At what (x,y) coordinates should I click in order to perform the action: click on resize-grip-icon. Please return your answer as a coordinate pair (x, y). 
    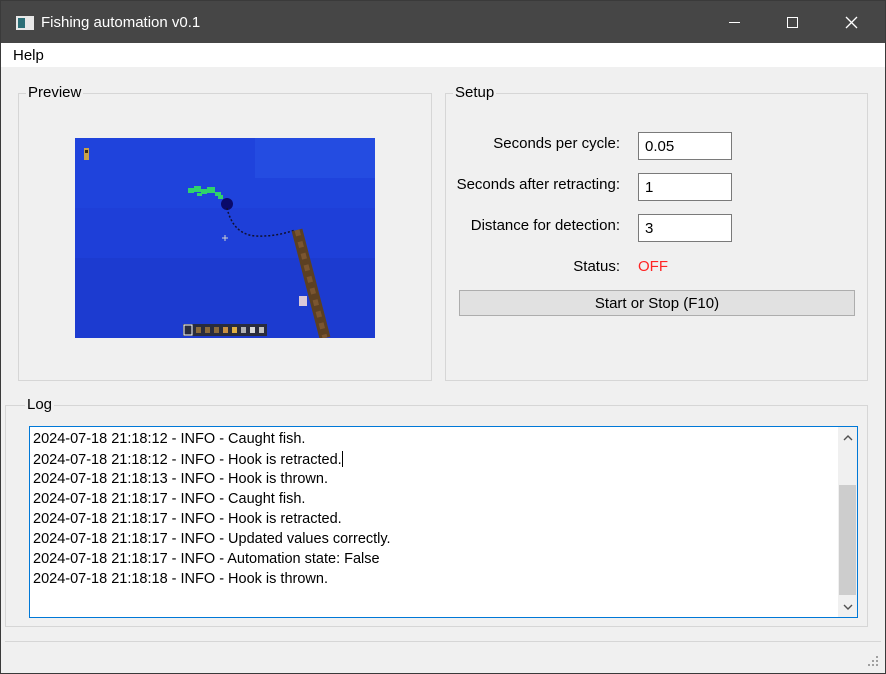
    Looking at the image, I should click on (873, 661).